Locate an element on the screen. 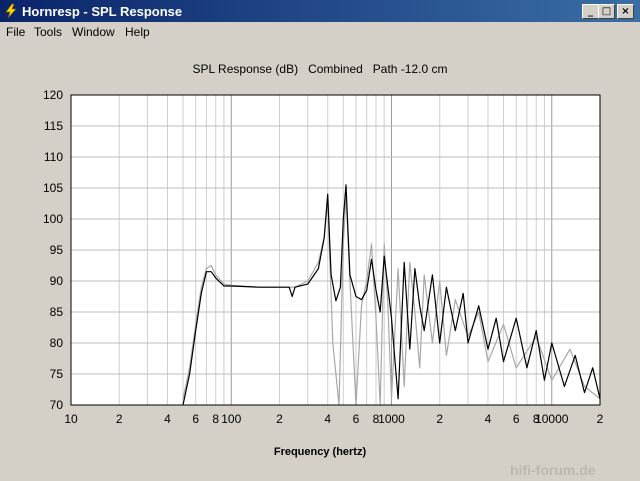  y-tick-label: 115 is located at coordinates (53, 126).